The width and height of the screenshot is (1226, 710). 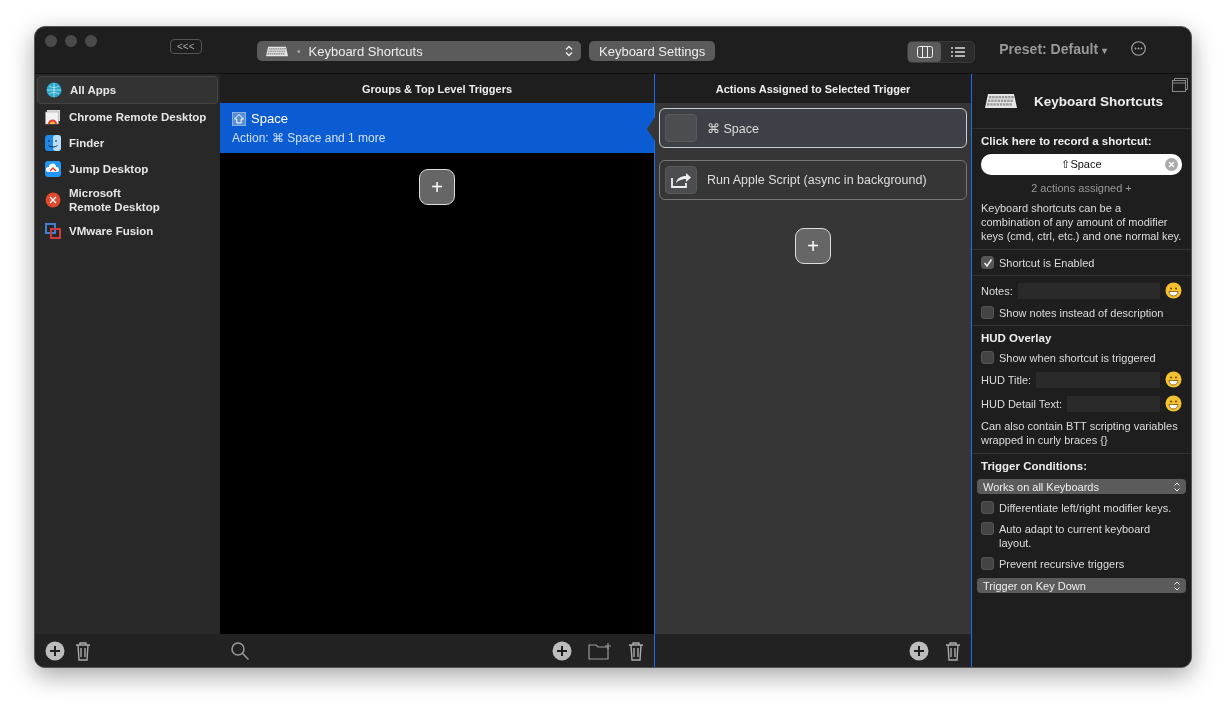 I want to click on checkbox-label: Shortcut is Enabled, so click(x=1047, y=262).